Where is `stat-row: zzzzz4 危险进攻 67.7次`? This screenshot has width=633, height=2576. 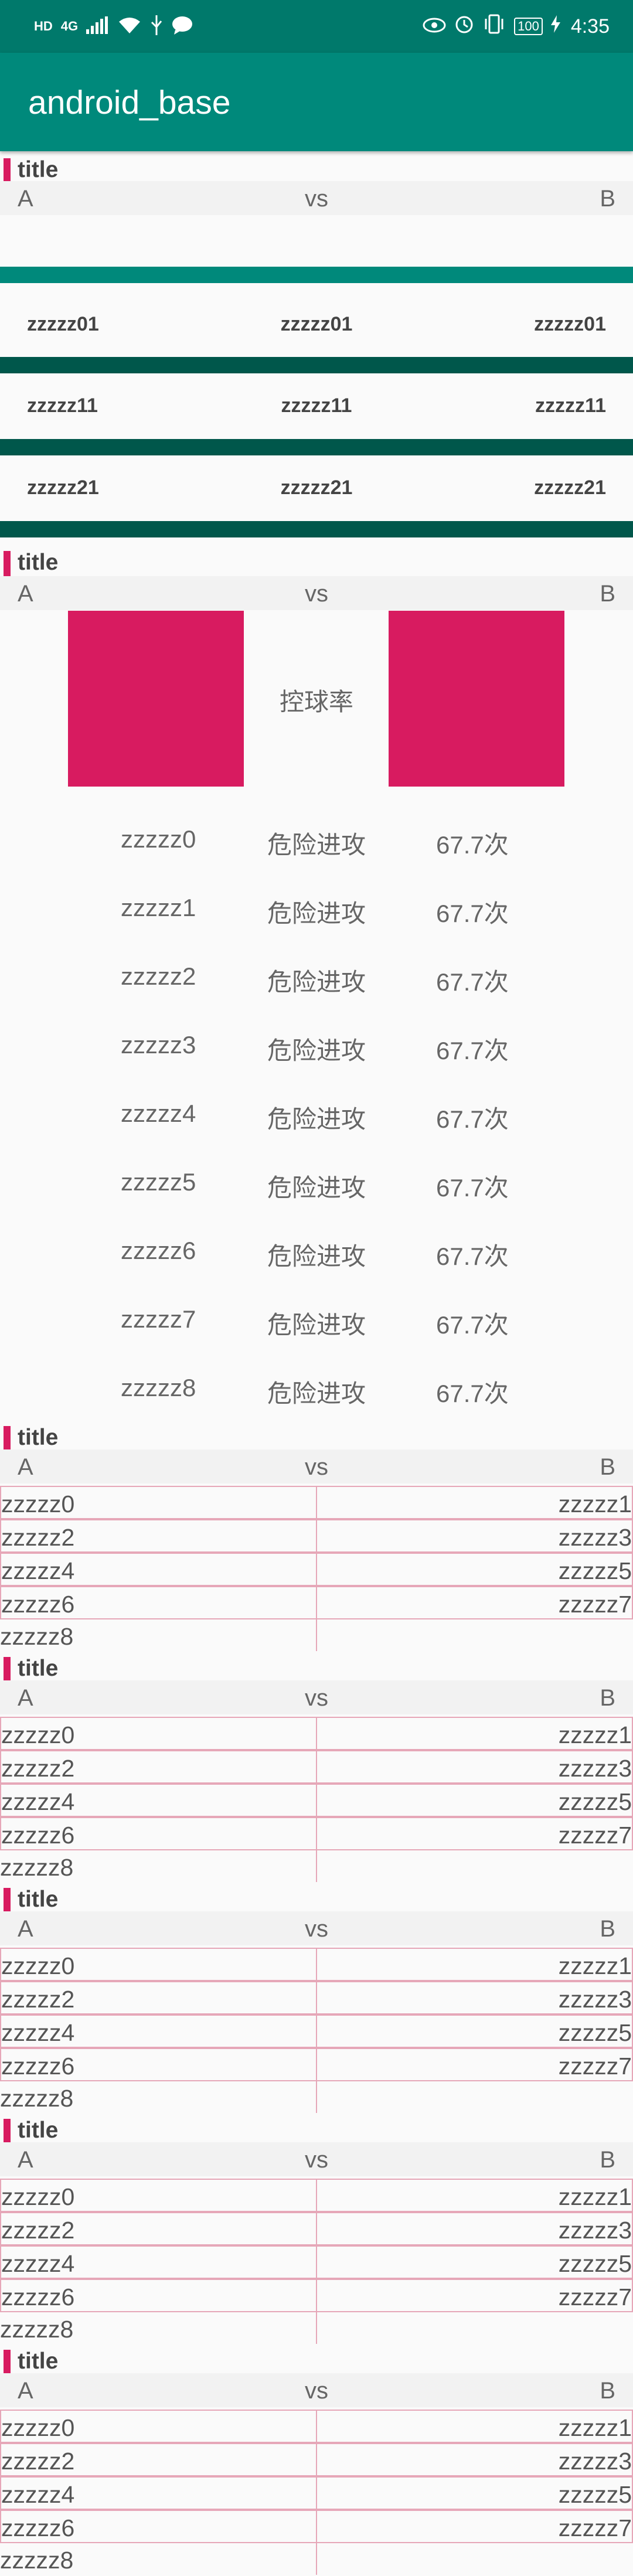 stat-row: zzzzz4 危险进攻 67.7次 is located at coordinates (316, 1112).